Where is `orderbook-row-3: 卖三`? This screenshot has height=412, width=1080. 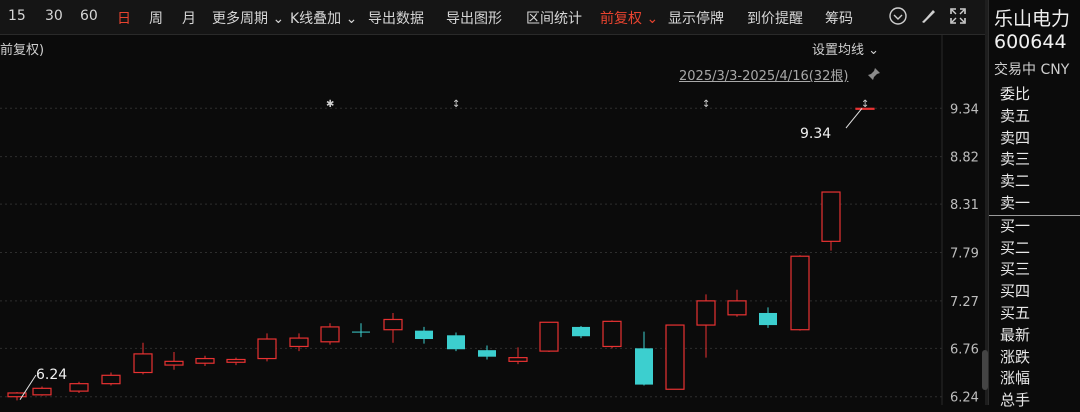 orderbook-row-3: 卖三 is located at coordinates (1015, 159).